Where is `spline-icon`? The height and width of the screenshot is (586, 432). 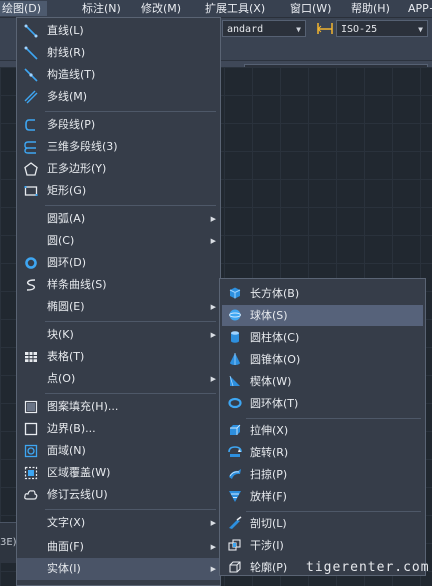
spline-icon is located at coordinates (31, 285).